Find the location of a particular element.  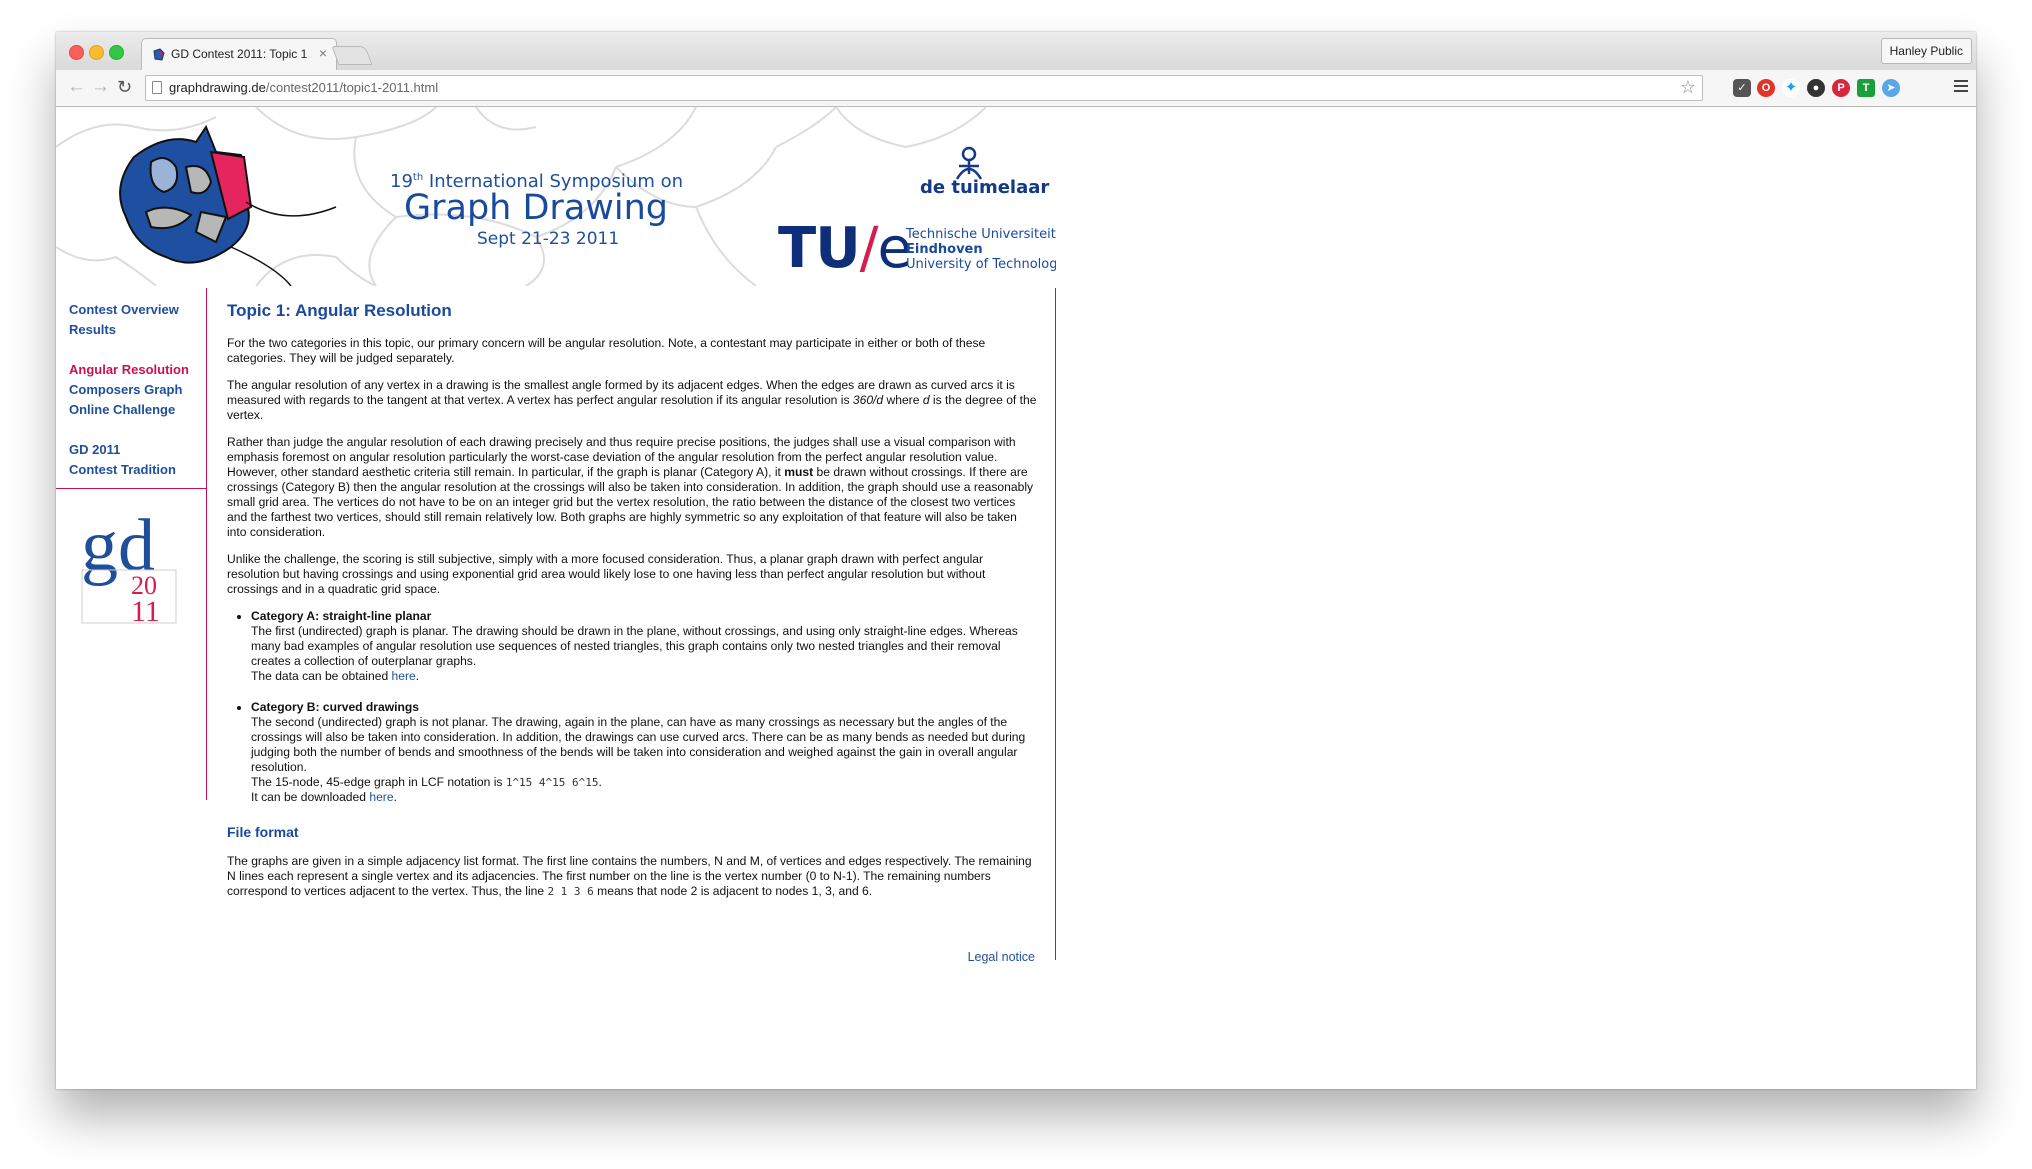

category-b-download-text: It can be downloaded is located at coordinates (310, 797).